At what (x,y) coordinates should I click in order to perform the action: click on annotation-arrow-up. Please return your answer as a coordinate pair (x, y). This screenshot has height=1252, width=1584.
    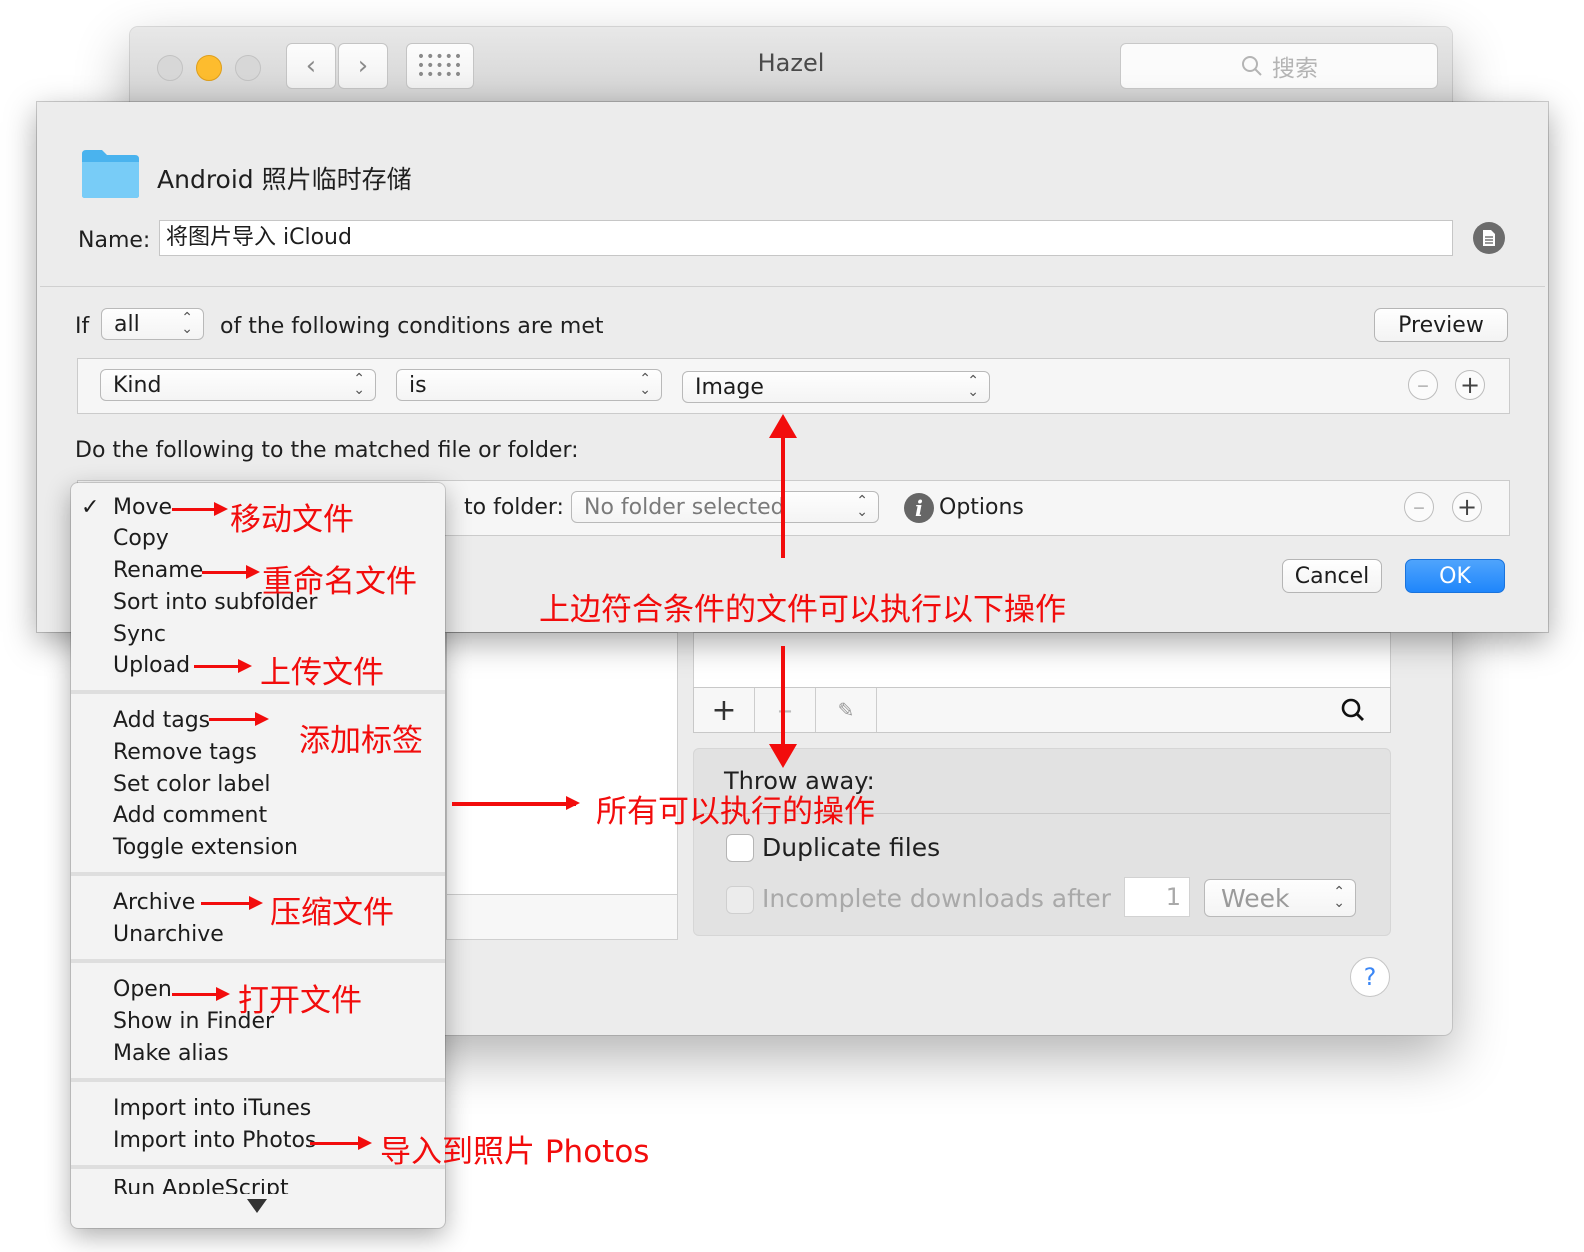
    Looking at the image, I should click on (783, 494).